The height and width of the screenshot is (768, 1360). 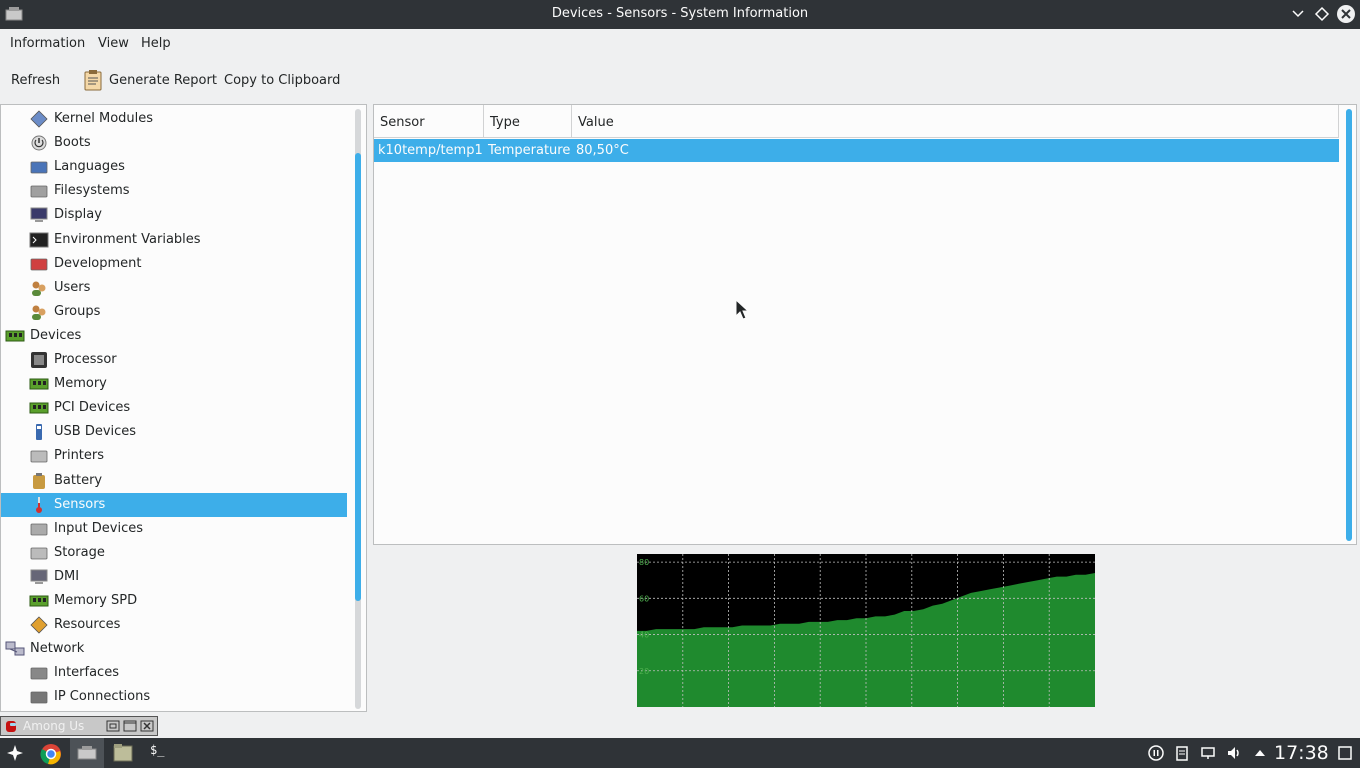 I want to click on chevron-up-icon, so click(x=1260, y=753).